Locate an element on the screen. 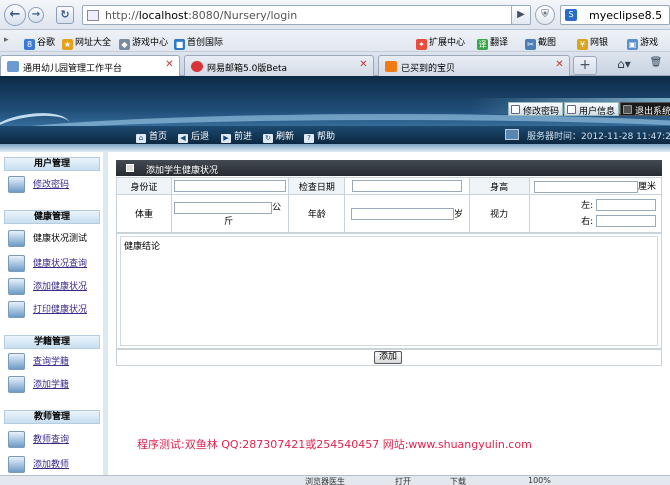 This screenshot has width=670, height=485. address-bar: http://localhost:8080/Nursery/login ▾ is located at coordinates (304, 15).